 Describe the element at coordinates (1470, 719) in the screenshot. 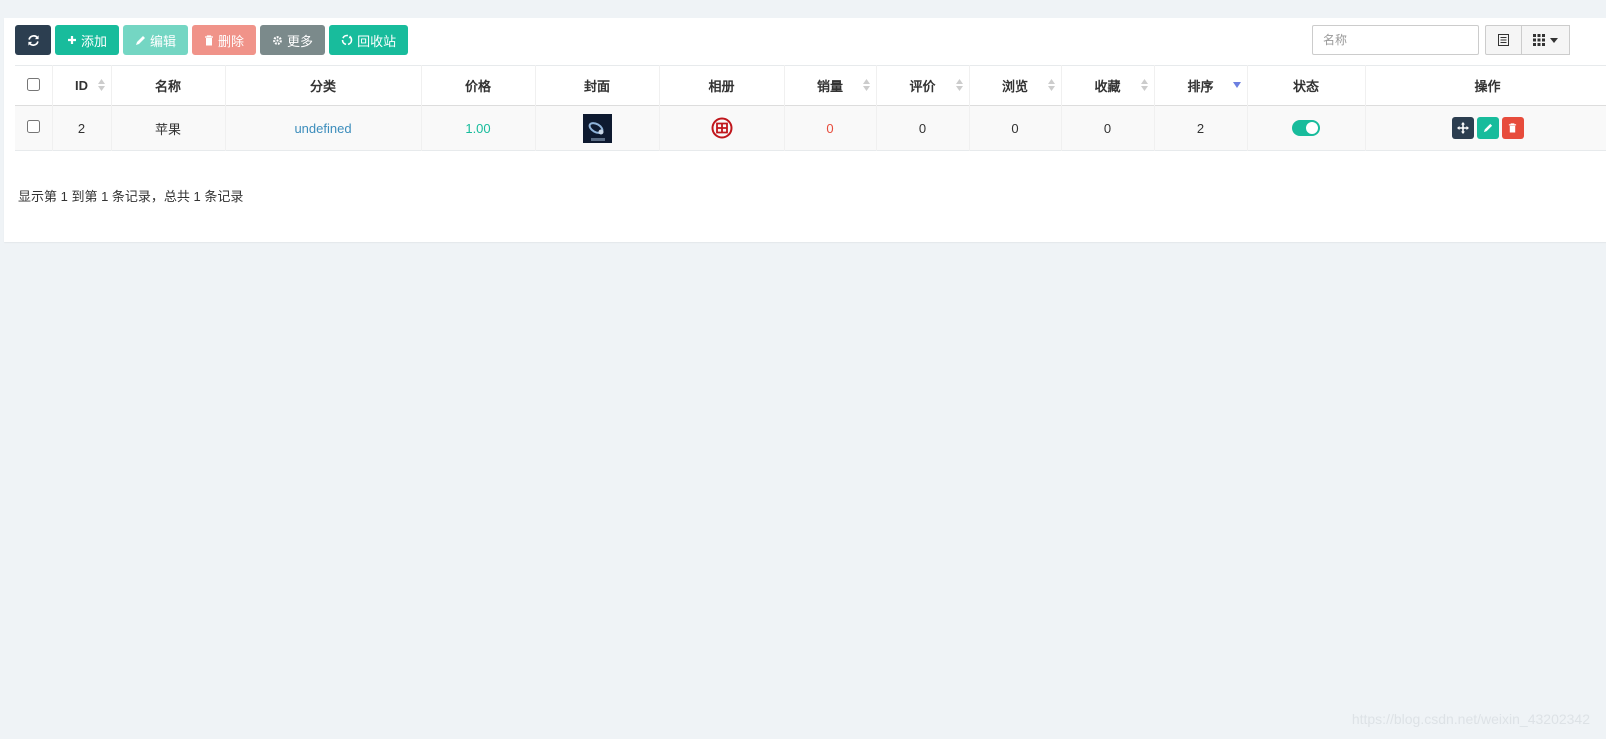

I see `watermark: https://blog.csdn.net/weixin_43202342` at that location.